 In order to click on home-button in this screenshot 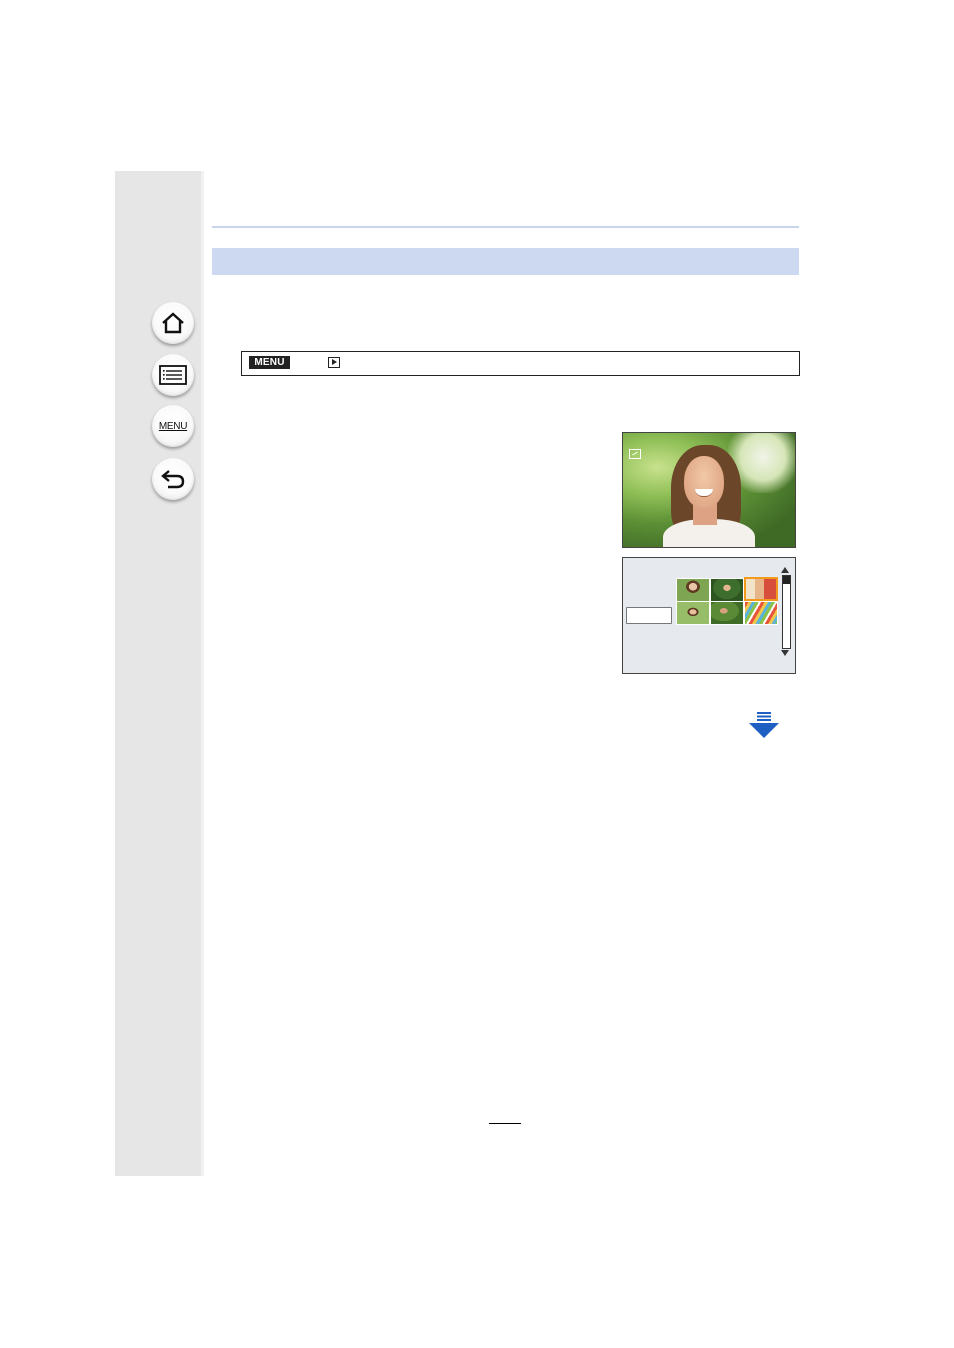, I will do `click(173, 323)`.